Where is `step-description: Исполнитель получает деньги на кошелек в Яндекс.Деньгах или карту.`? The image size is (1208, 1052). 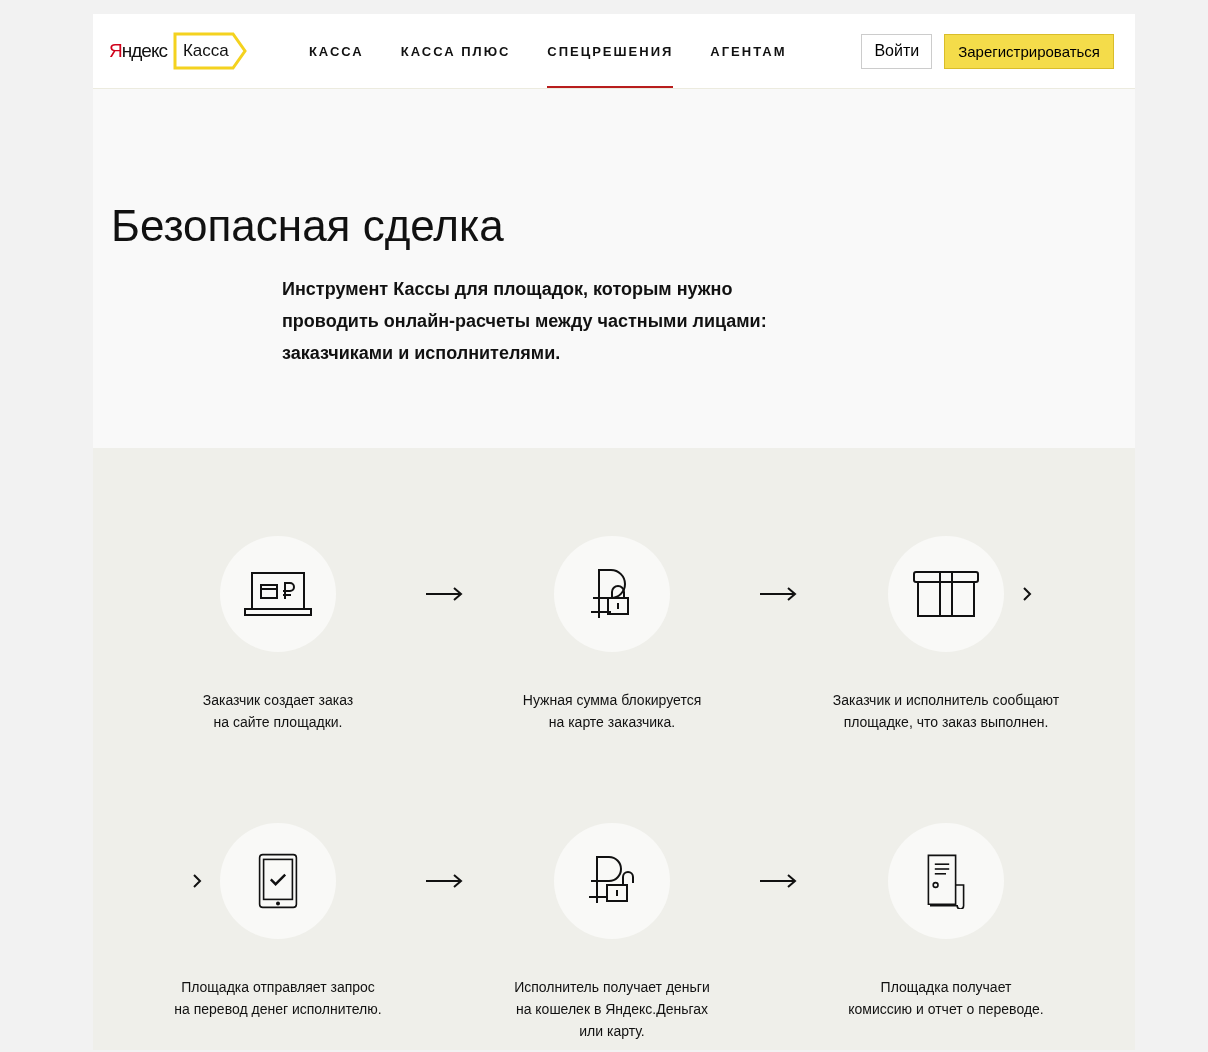
step-description: Исполнитель получает деньги на кошелек в Яндекс.Деньгах или карту. is located at coordinates (612, 1009).